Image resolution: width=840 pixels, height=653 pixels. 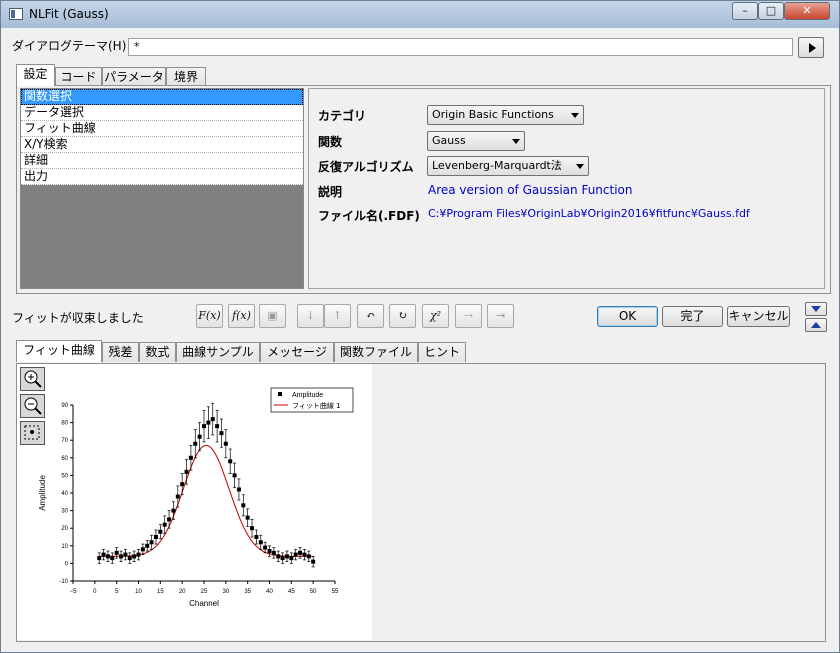 I want to click on legend-label-amplitude: Amplitude, so click(x=307, y=395).